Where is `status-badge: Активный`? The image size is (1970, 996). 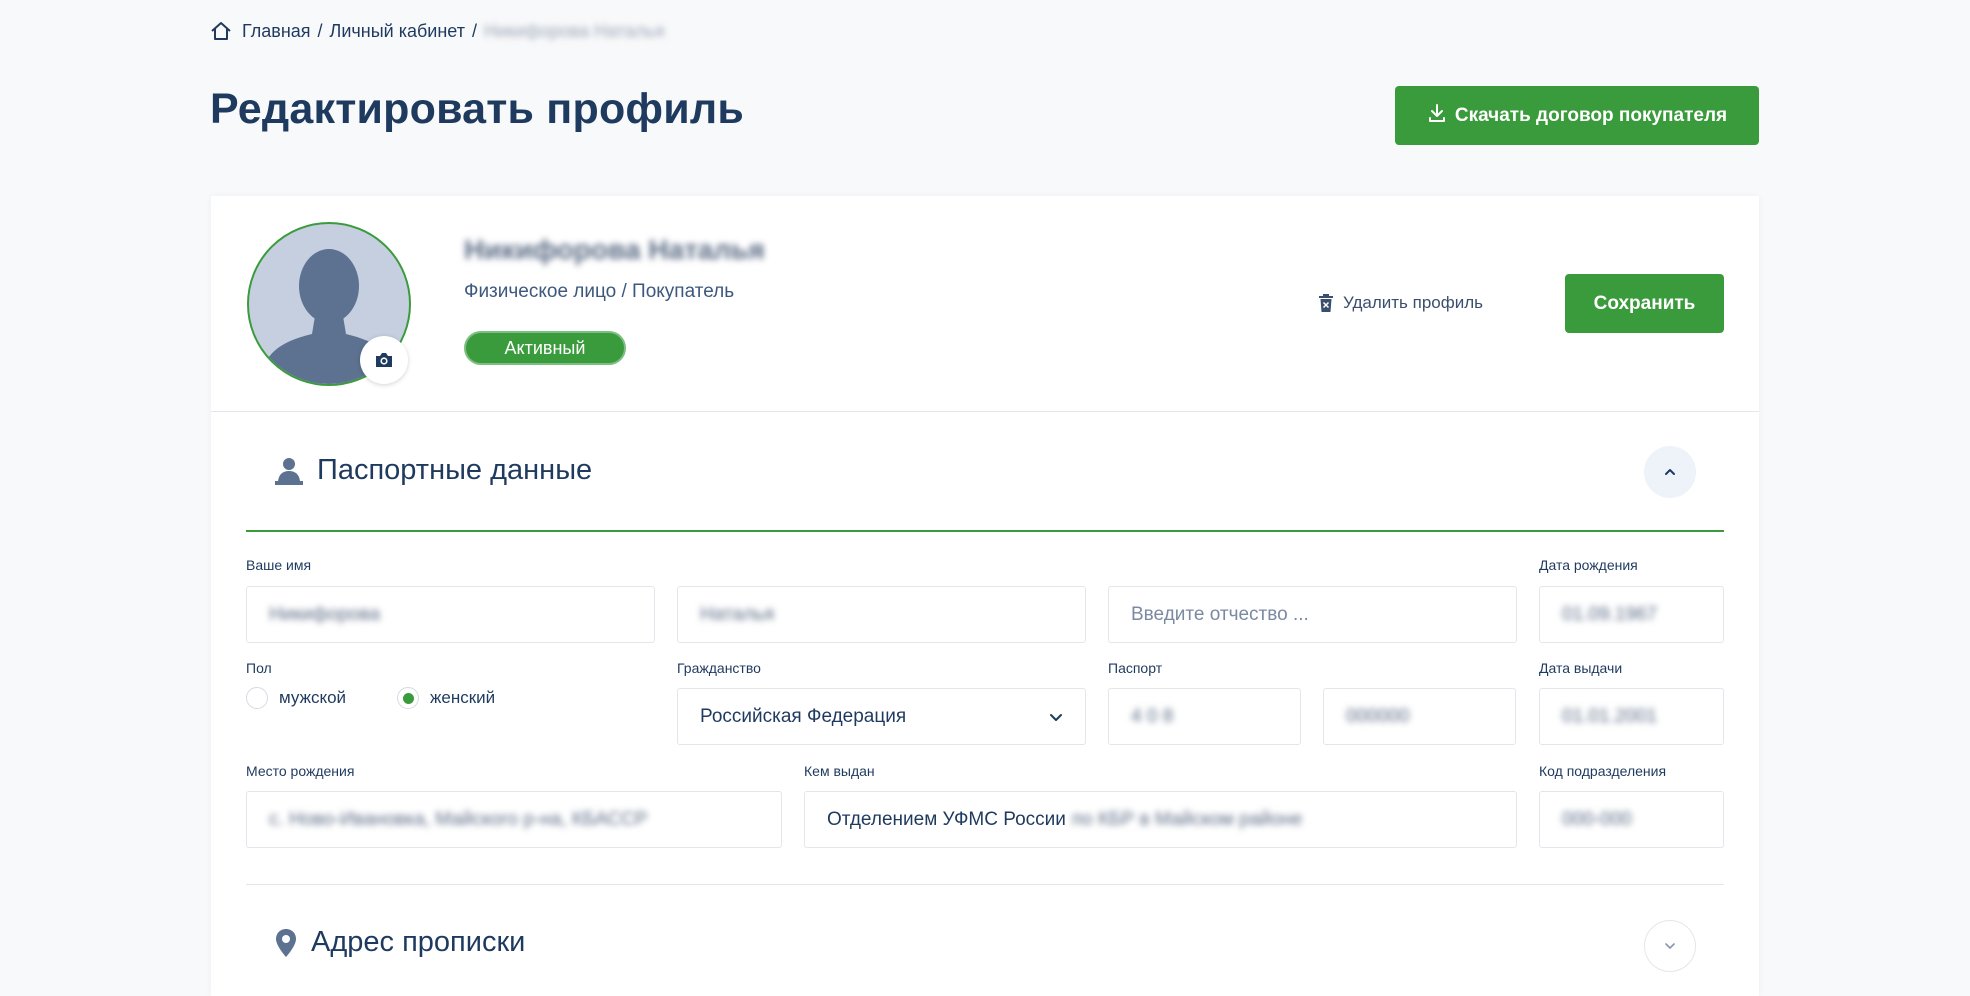 status-badge: Активный is located at coordinates (545, 348).